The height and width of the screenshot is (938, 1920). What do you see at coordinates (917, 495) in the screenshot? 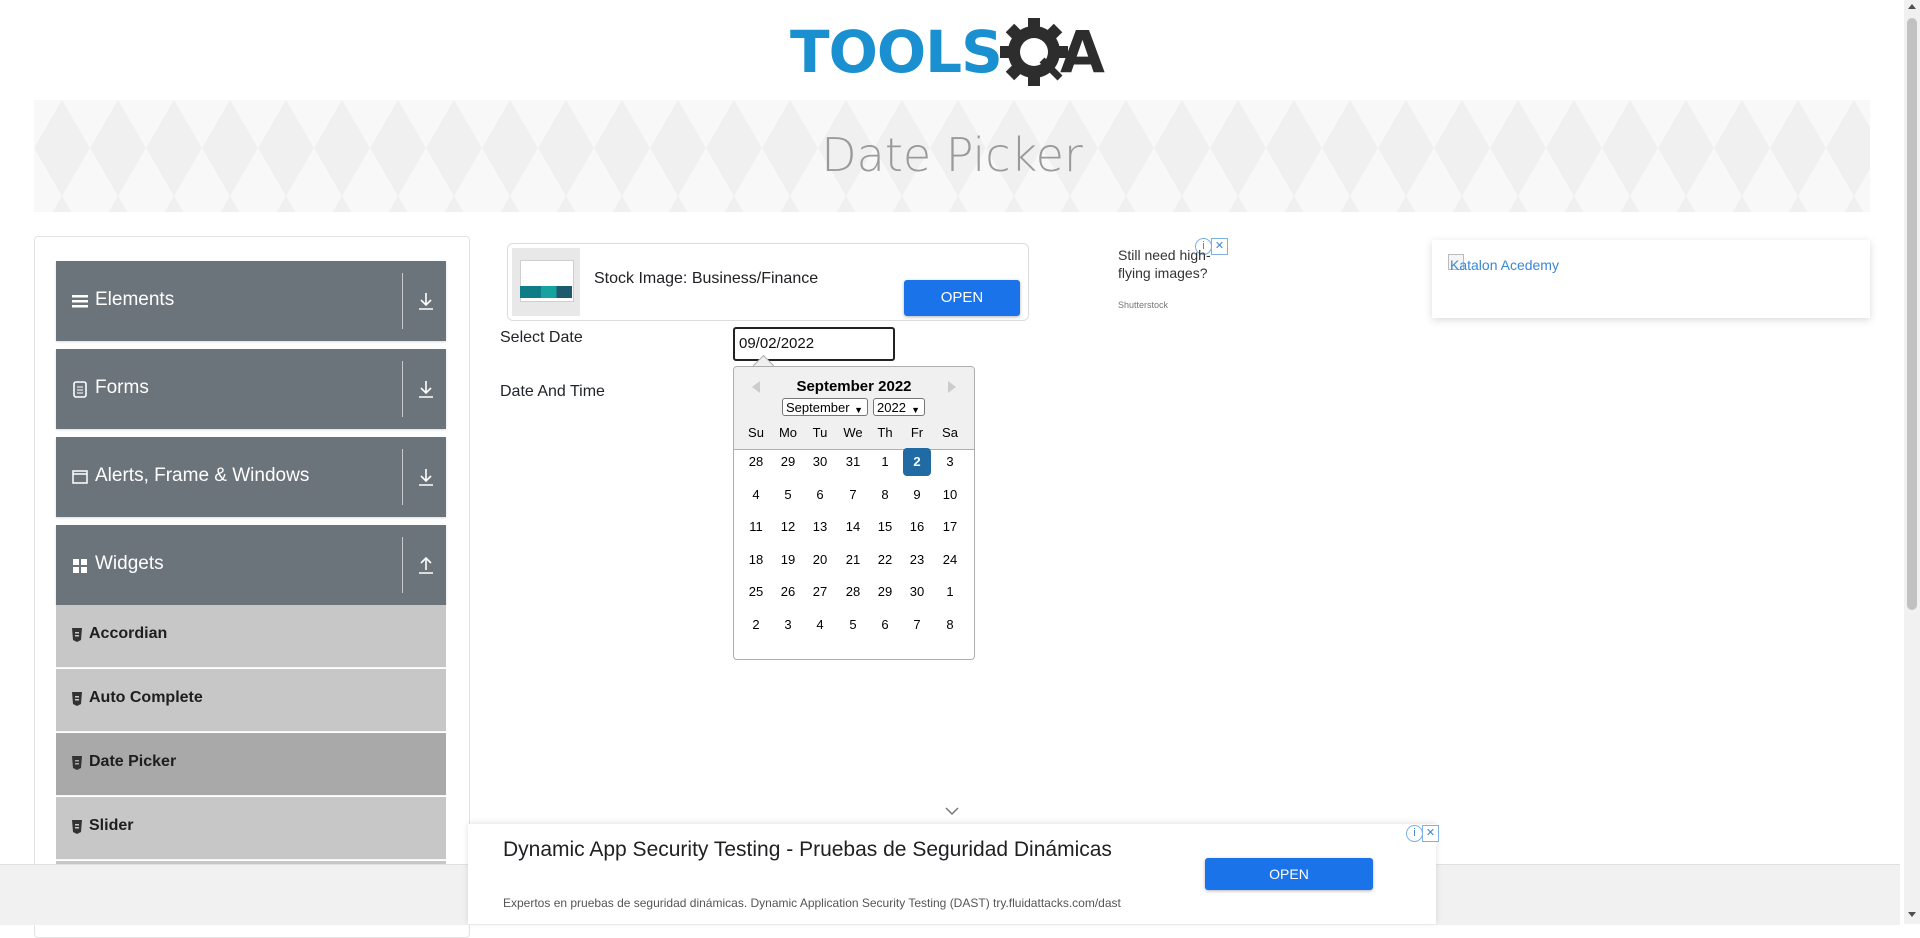
I see `calendar-day: 9` at bounding box center [917, 495].